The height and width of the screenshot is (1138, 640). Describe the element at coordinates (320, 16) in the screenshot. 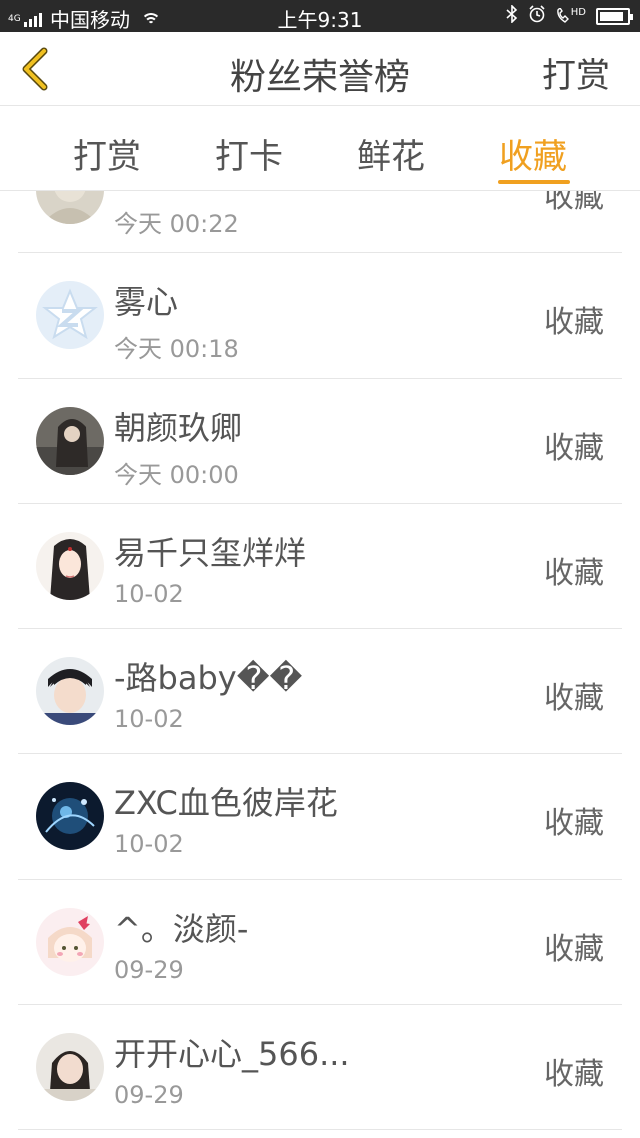

I see `status-bar: 4G 中国移动 上午9:31 HD` at that location.